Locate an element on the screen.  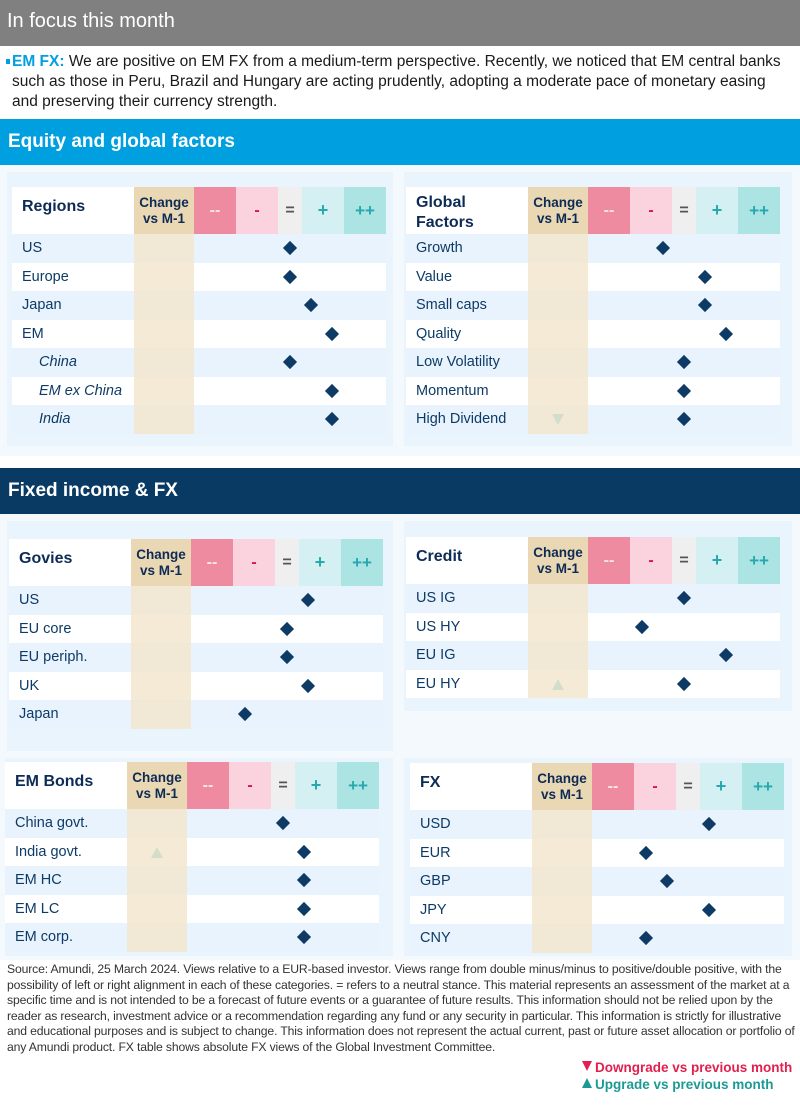
equity-section-header: Equity and global factors is located at coordinates (400, 142).